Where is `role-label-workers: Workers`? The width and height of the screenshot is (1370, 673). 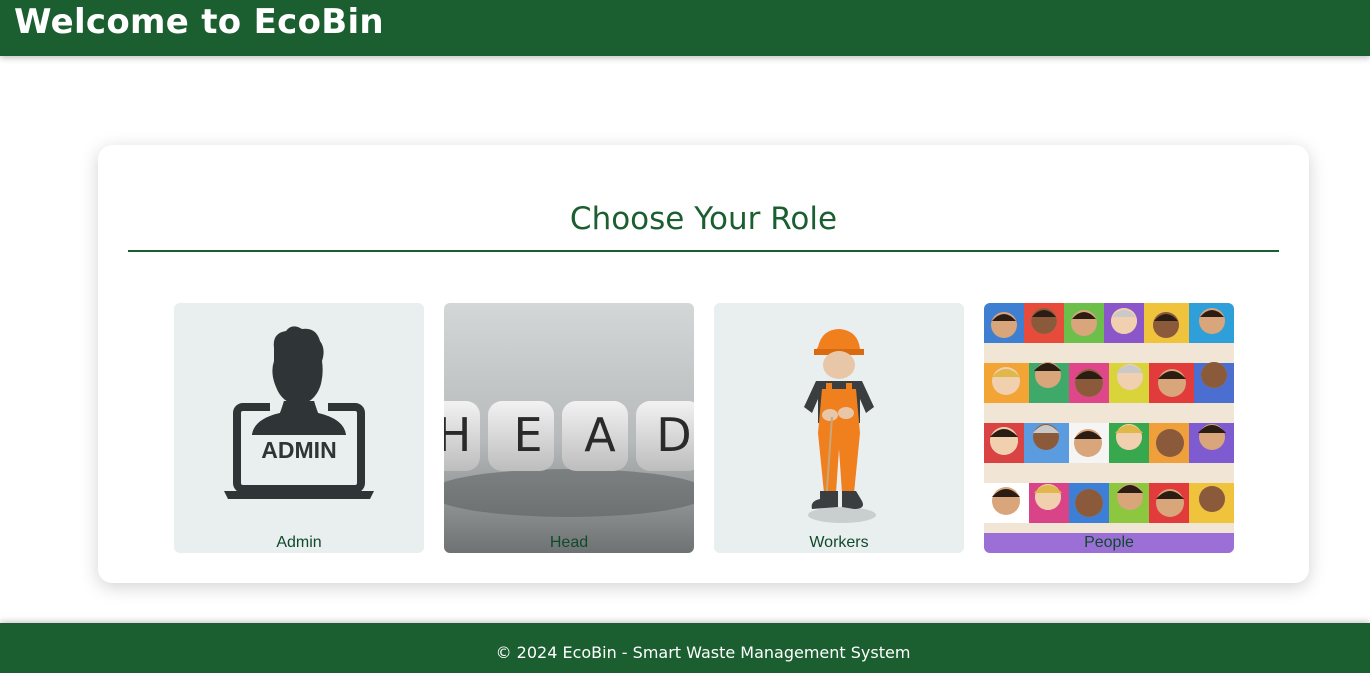
role-label-workers: Workers is located at coordinates (839, 542).